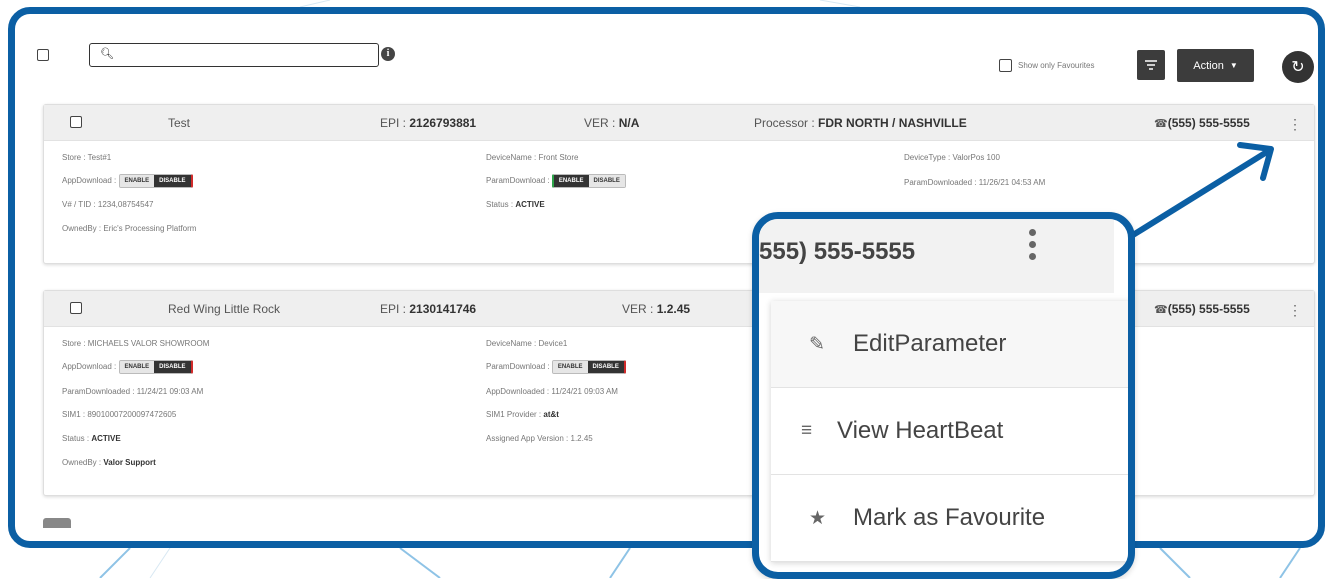 The image size is (1330, 579). What do you see at coordinates (807, 430) in the screenshot?
I see `list-icon: ≡` at bounding box center [807, 430].